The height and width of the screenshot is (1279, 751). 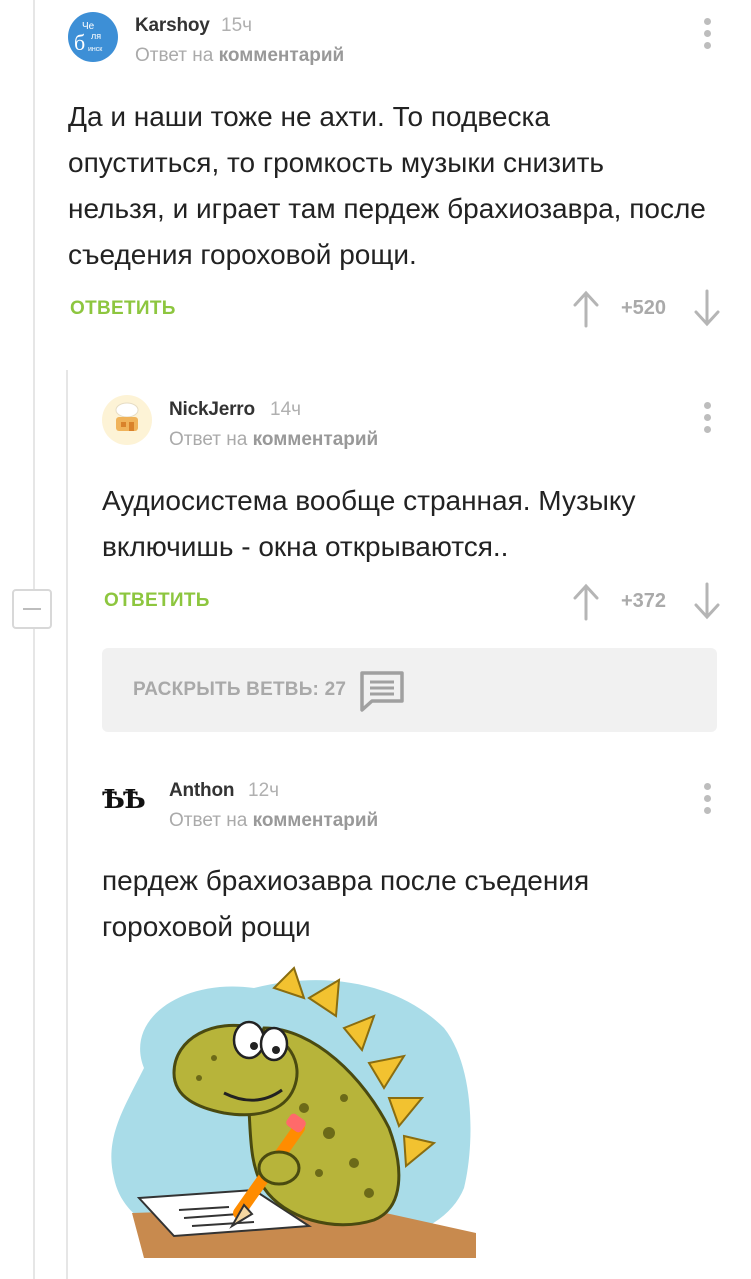 What do you see at coordinates (34, 639) in the screenshot?
I see `thread-line-root` at bounding box center [34, 639].